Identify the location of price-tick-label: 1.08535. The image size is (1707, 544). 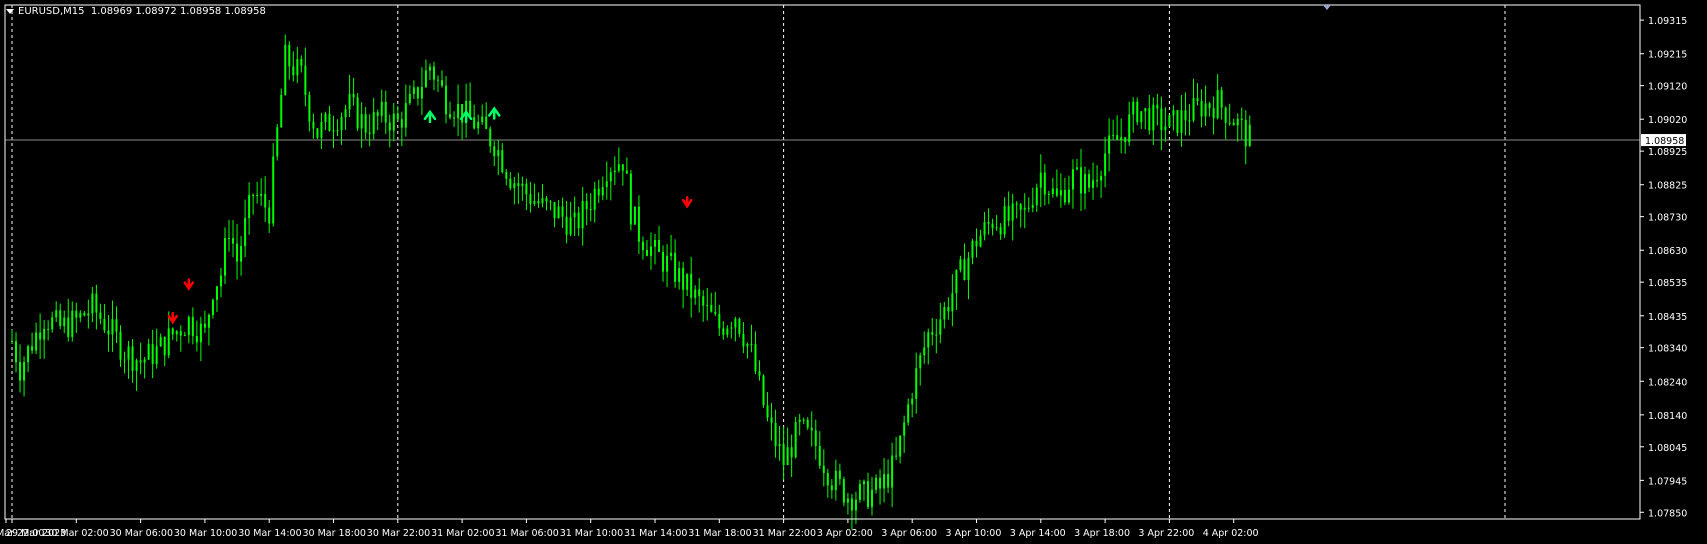
(1667, 283).